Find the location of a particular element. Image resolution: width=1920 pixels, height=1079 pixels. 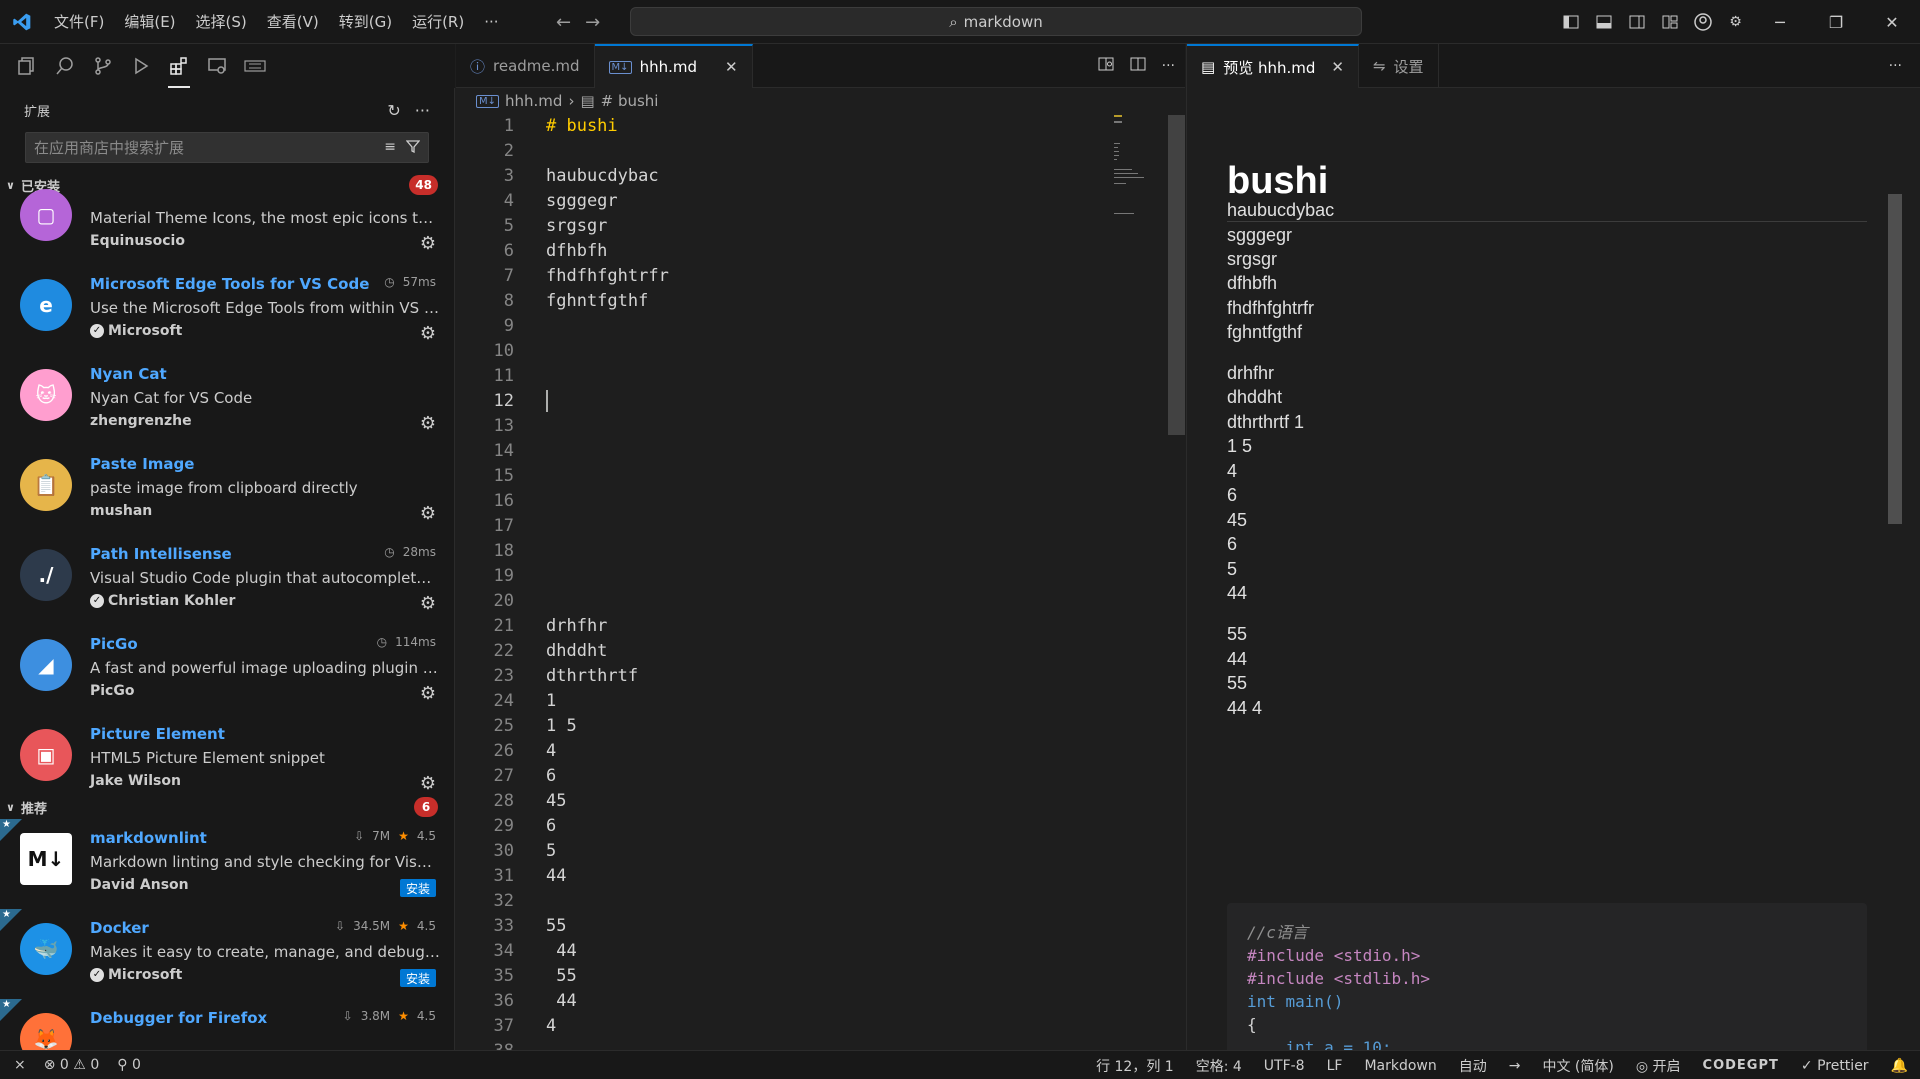

prettier-indicator: ✓ Prettier is located at coordinates (1835, 1066).